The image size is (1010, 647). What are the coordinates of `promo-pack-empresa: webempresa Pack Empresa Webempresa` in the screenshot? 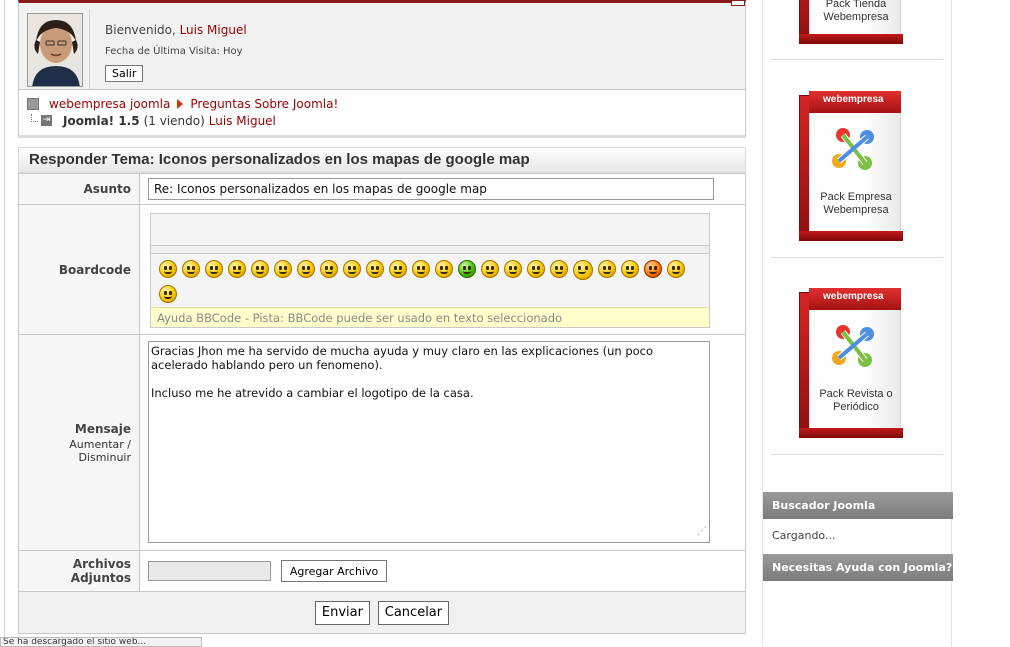 It's located at (857, 159).